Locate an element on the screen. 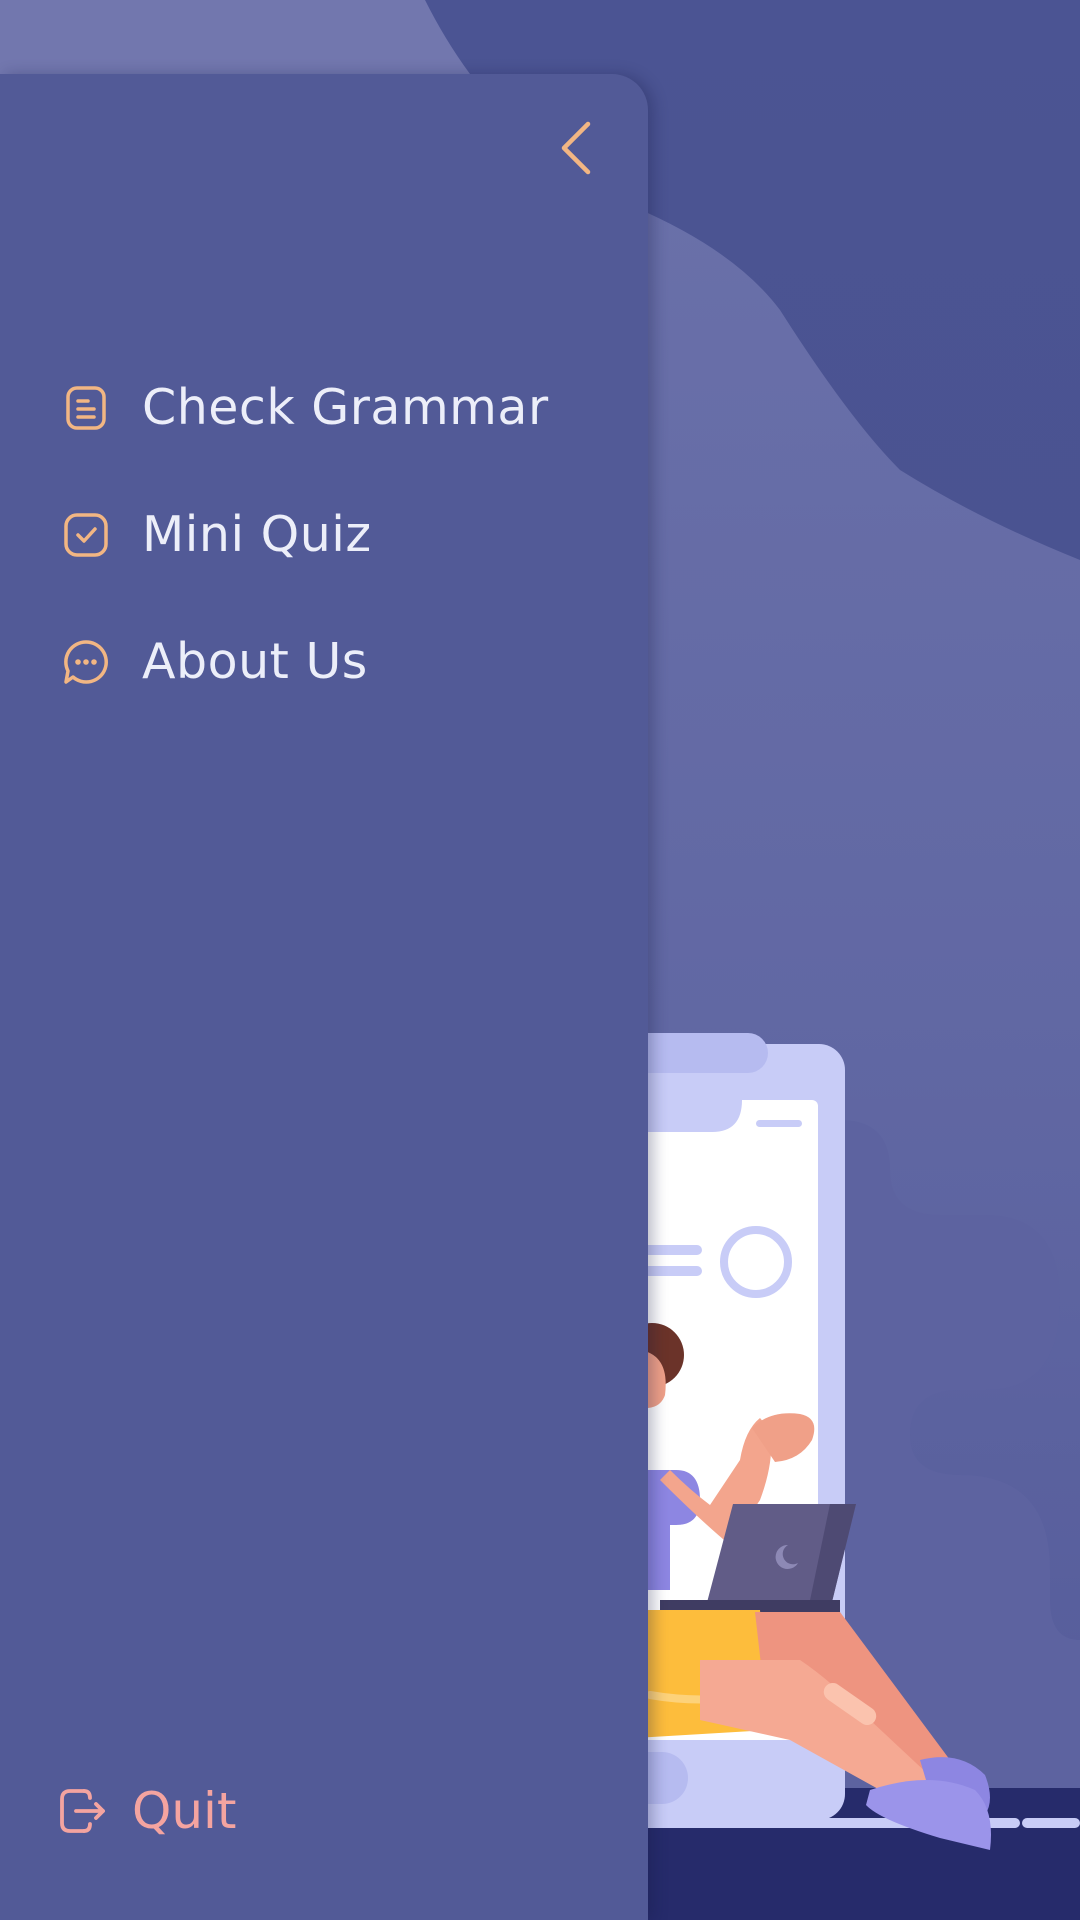 Image resolution: width=1080 pixels, height=1920 pixels. drawer-menu: Check Grammar Mini Quiz About Us is located at coordinates (340, 534).